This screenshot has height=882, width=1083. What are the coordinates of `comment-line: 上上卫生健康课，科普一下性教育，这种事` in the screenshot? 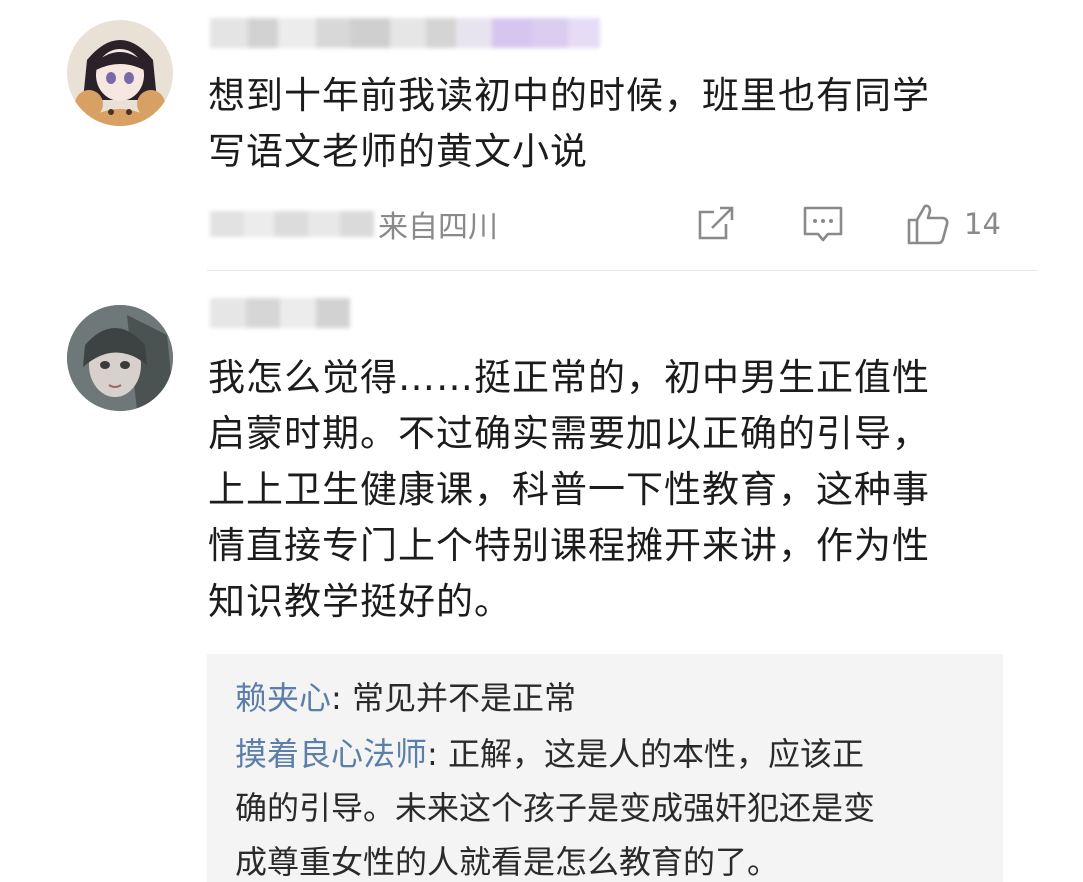 It's located at (569, 489).